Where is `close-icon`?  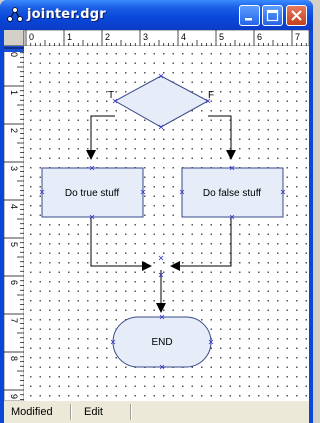 close-icon is located at coordinates (296, 15).